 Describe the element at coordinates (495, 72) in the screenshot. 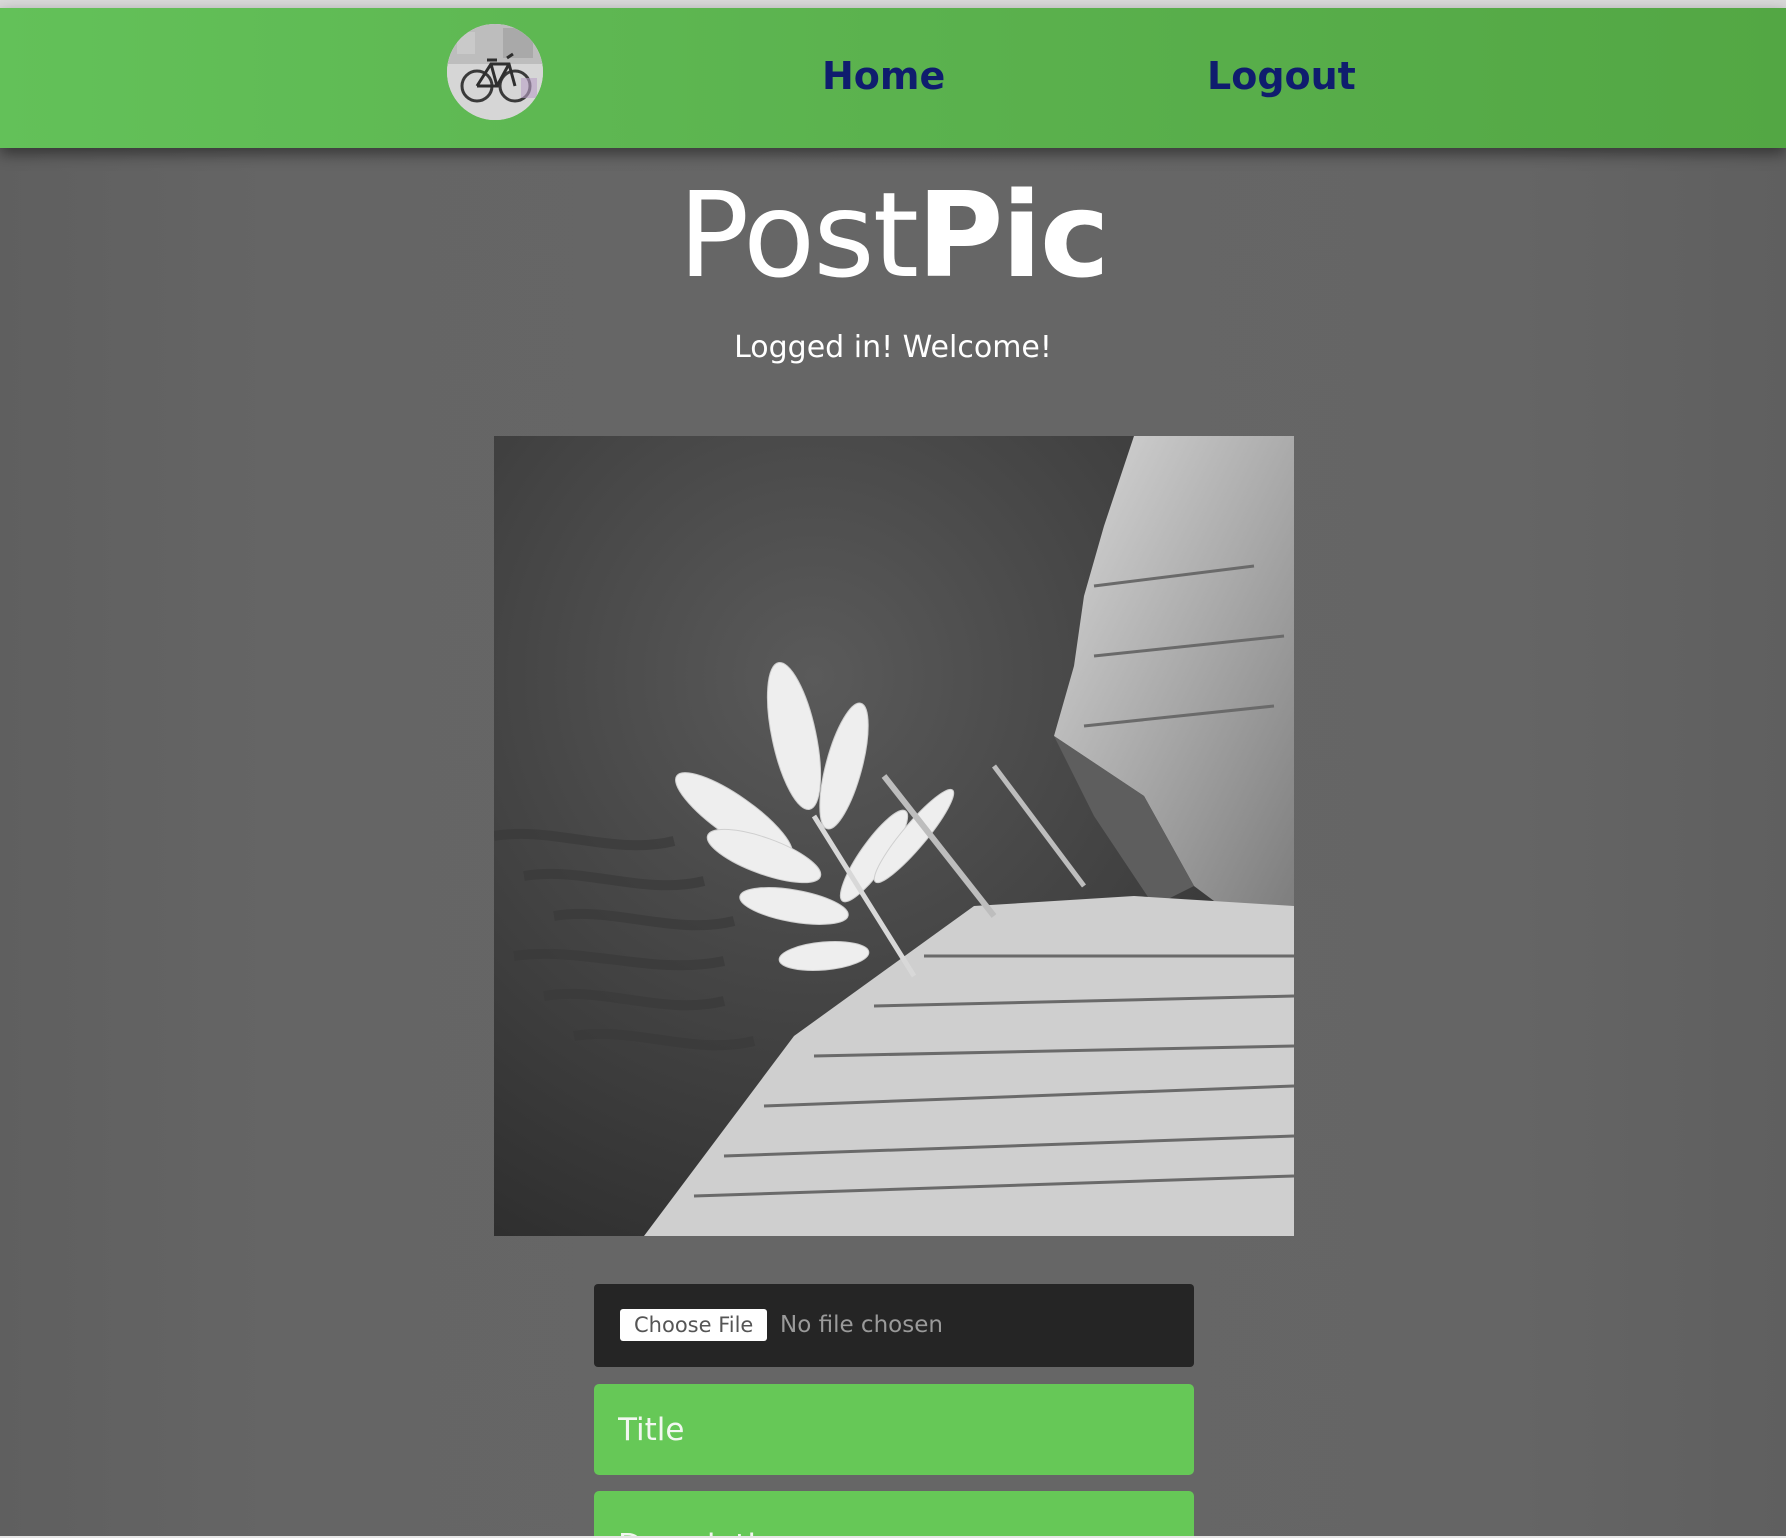

I see `bicycle-avatar-icon` at that location.